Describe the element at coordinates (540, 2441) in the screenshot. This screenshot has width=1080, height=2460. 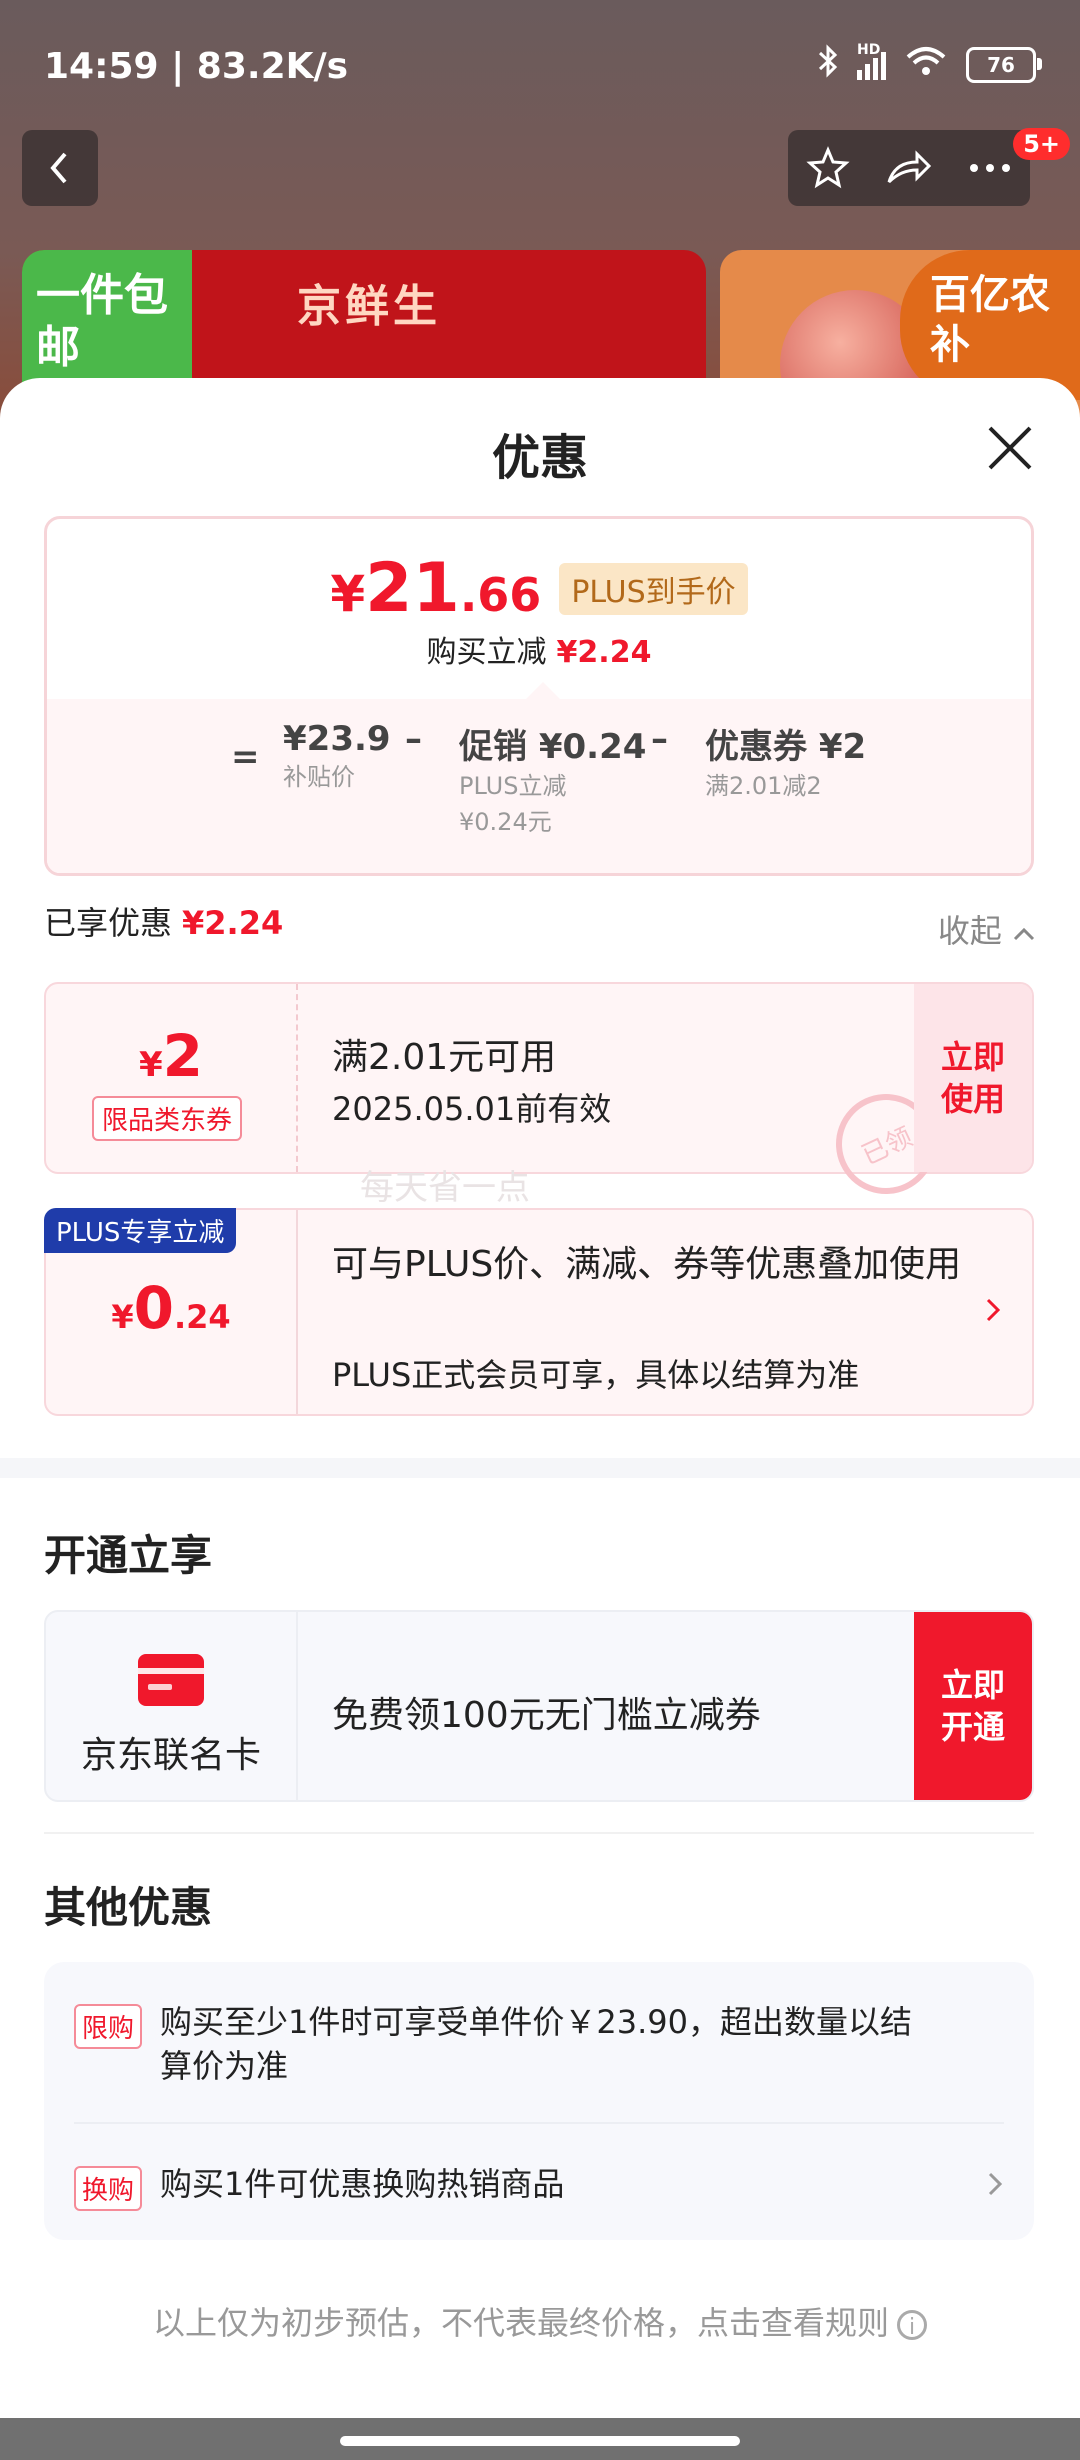
I see `home-indicator` at that location.